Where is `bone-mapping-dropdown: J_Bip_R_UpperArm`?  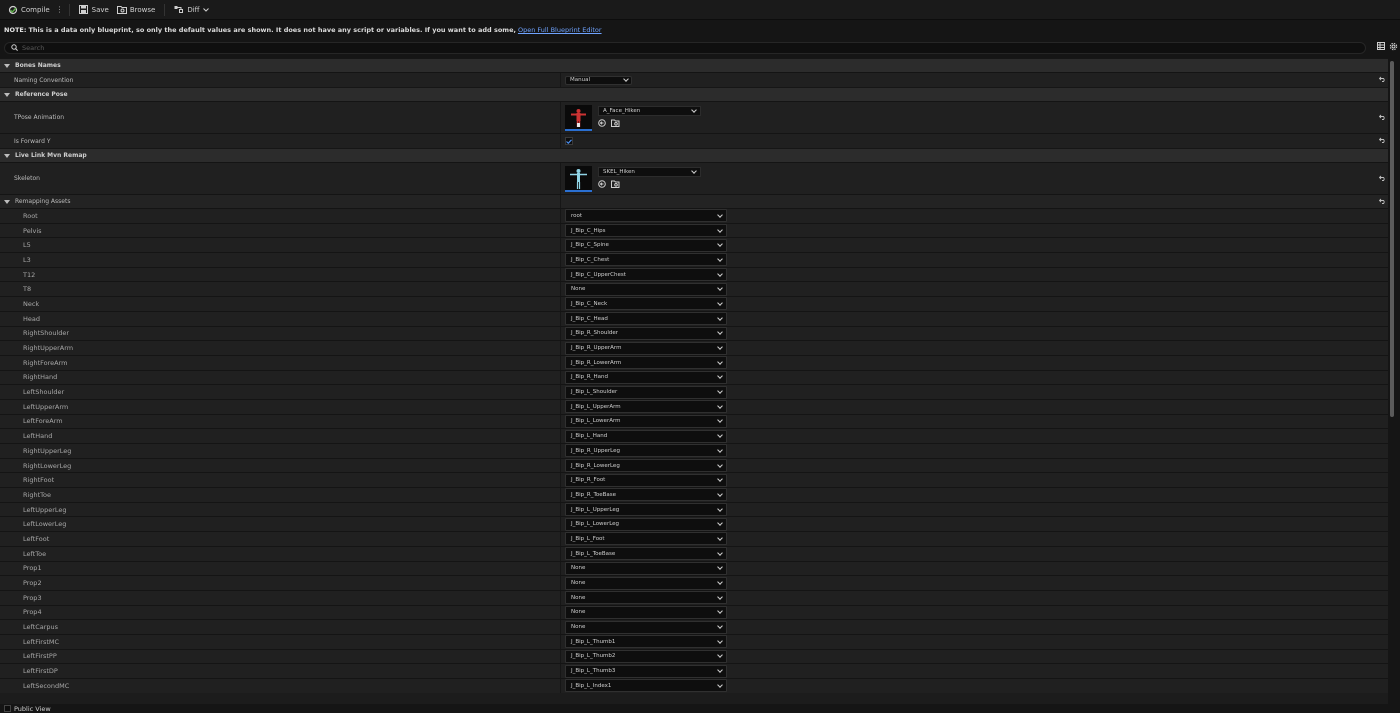
bone-mapping-dropdown: J_Bip_R_UpperArm is located at coordinates (646, 348).